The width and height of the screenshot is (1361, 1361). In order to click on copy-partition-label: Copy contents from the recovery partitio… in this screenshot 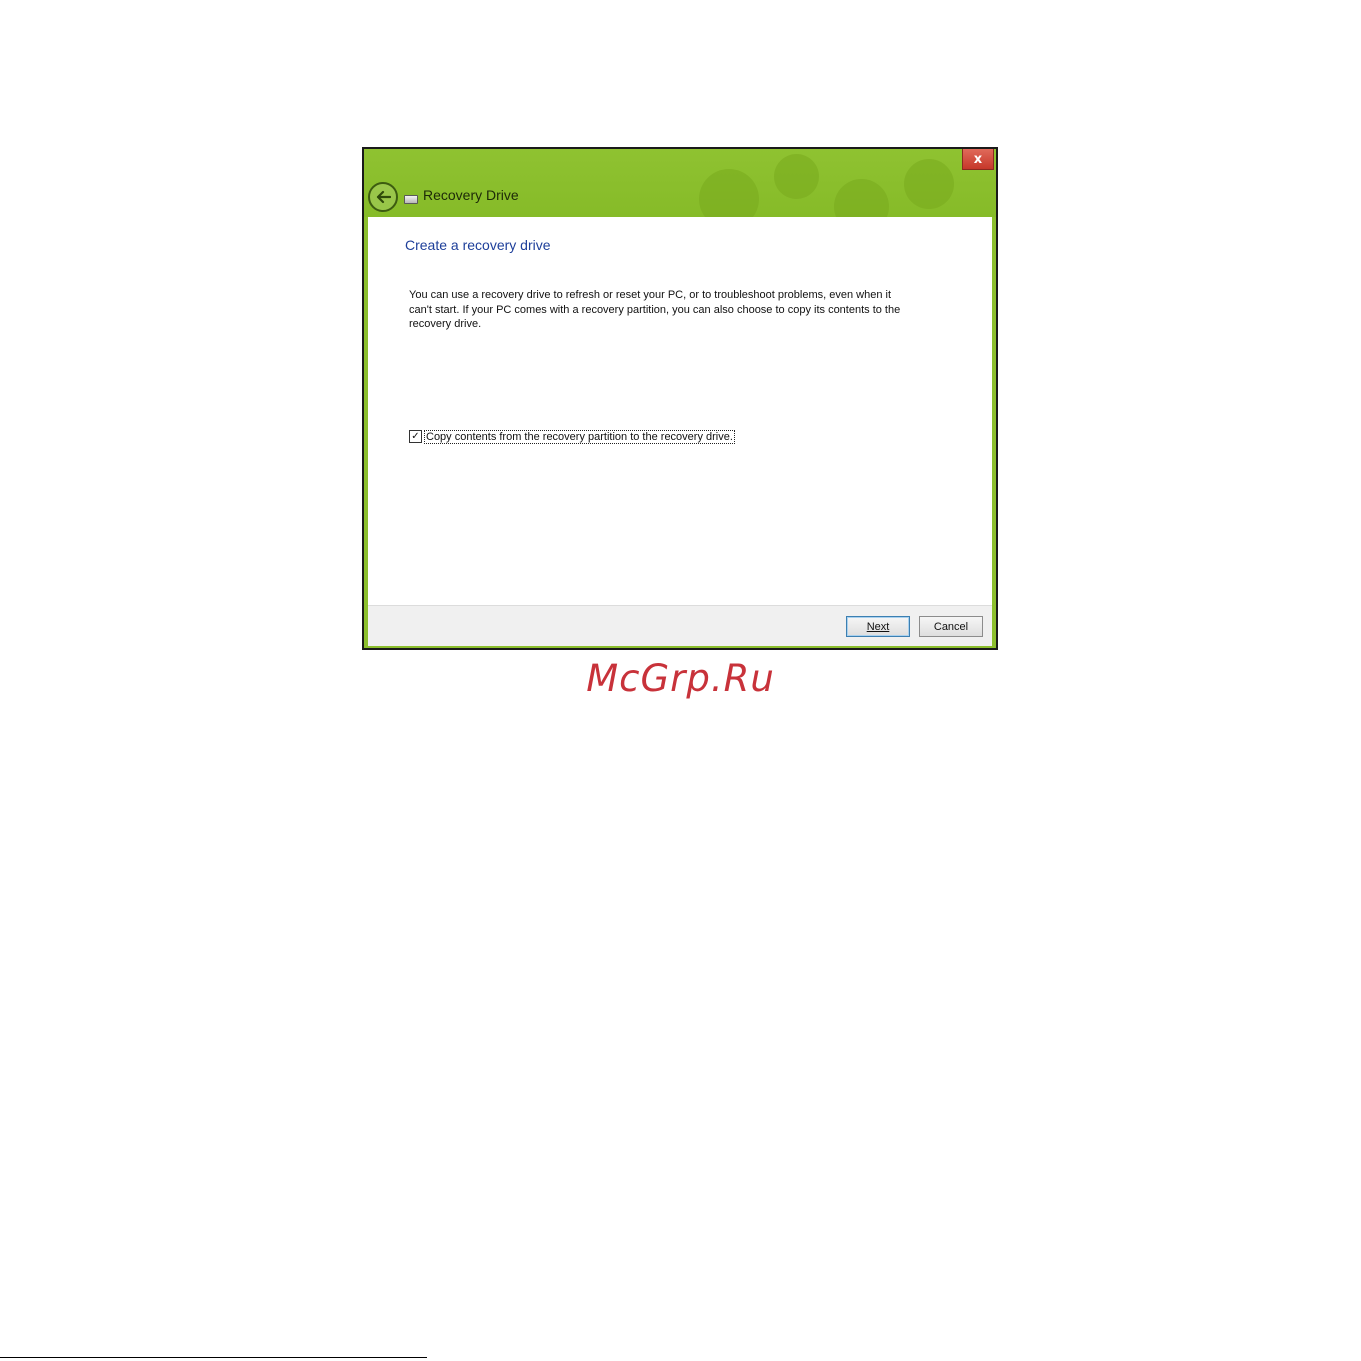, I will do `click(579, 436)`.